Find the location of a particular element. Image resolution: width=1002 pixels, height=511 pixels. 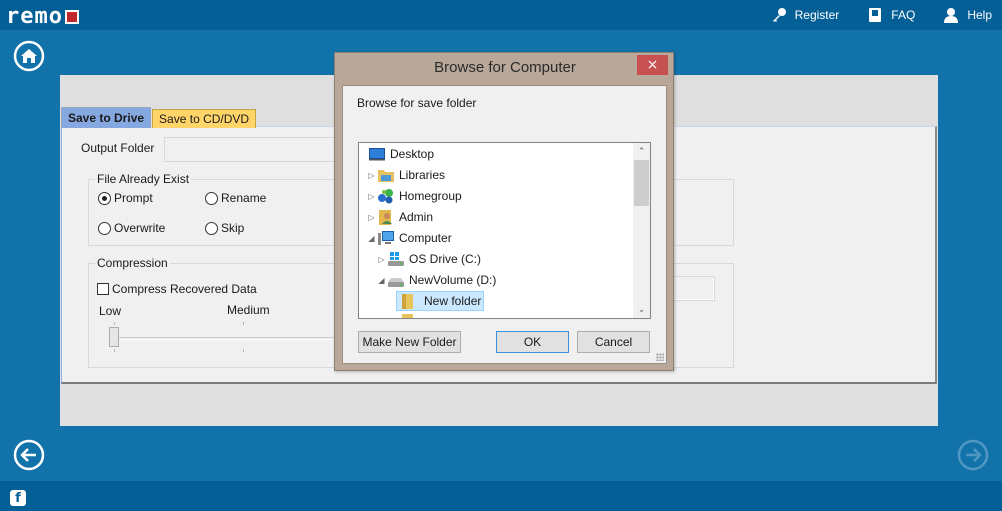

user-folder-icon is located at coordinates (385, 217).